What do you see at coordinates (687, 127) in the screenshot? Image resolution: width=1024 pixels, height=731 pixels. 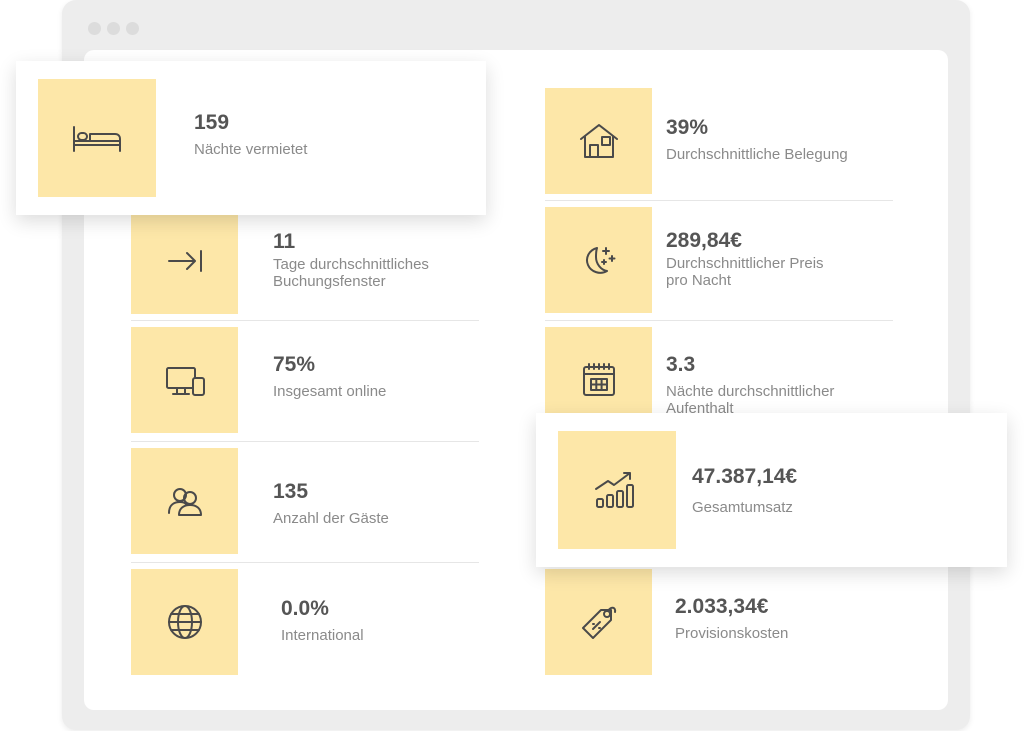 I see `stat-value: 39%` at bounding box center [687, 127].